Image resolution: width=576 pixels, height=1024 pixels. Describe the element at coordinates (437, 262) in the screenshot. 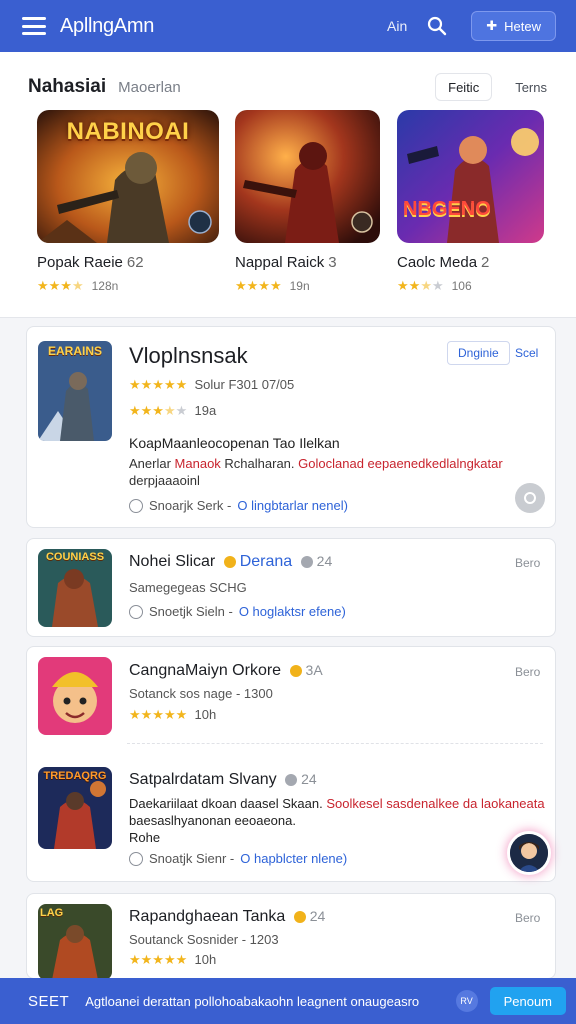

I see `card-name: Caolc Meda` at that location.